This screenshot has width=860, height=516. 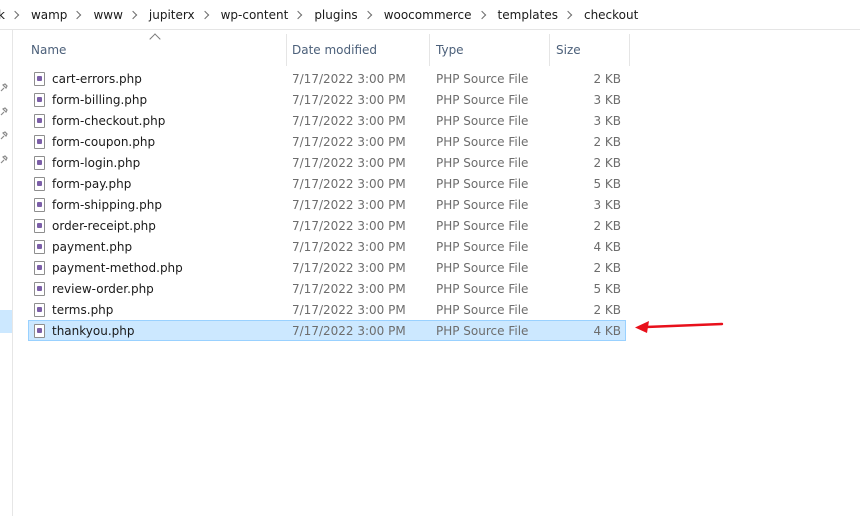 I want to click on column-header-date: Date modified, so click(x=358, y=48).